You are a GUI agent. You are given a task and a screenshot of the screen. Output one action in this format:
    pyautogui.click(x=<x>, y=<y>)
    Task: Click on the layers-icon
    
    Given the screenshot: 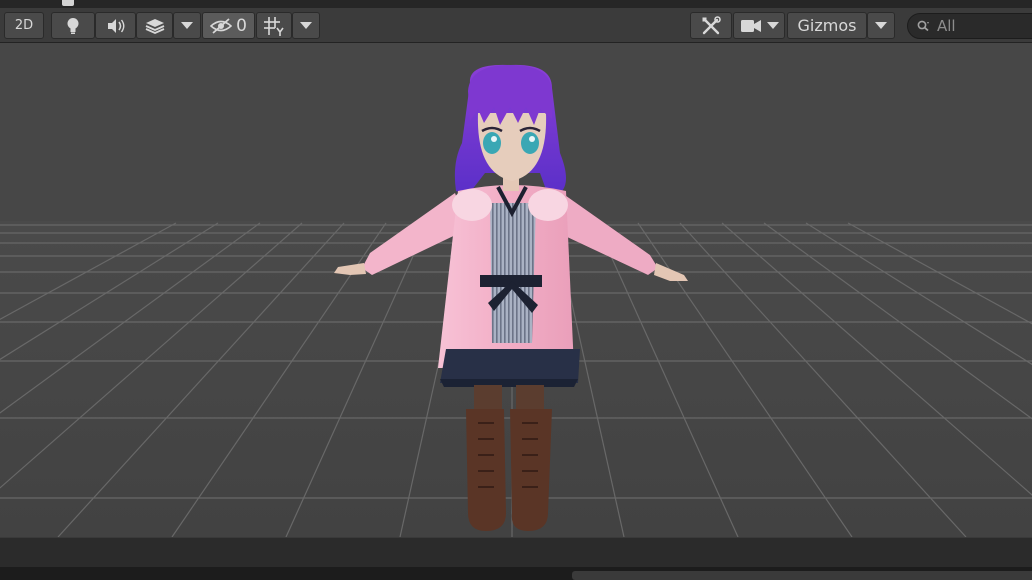 What is the action you would take?
    pyautogui.click(x=155, y=26)
    